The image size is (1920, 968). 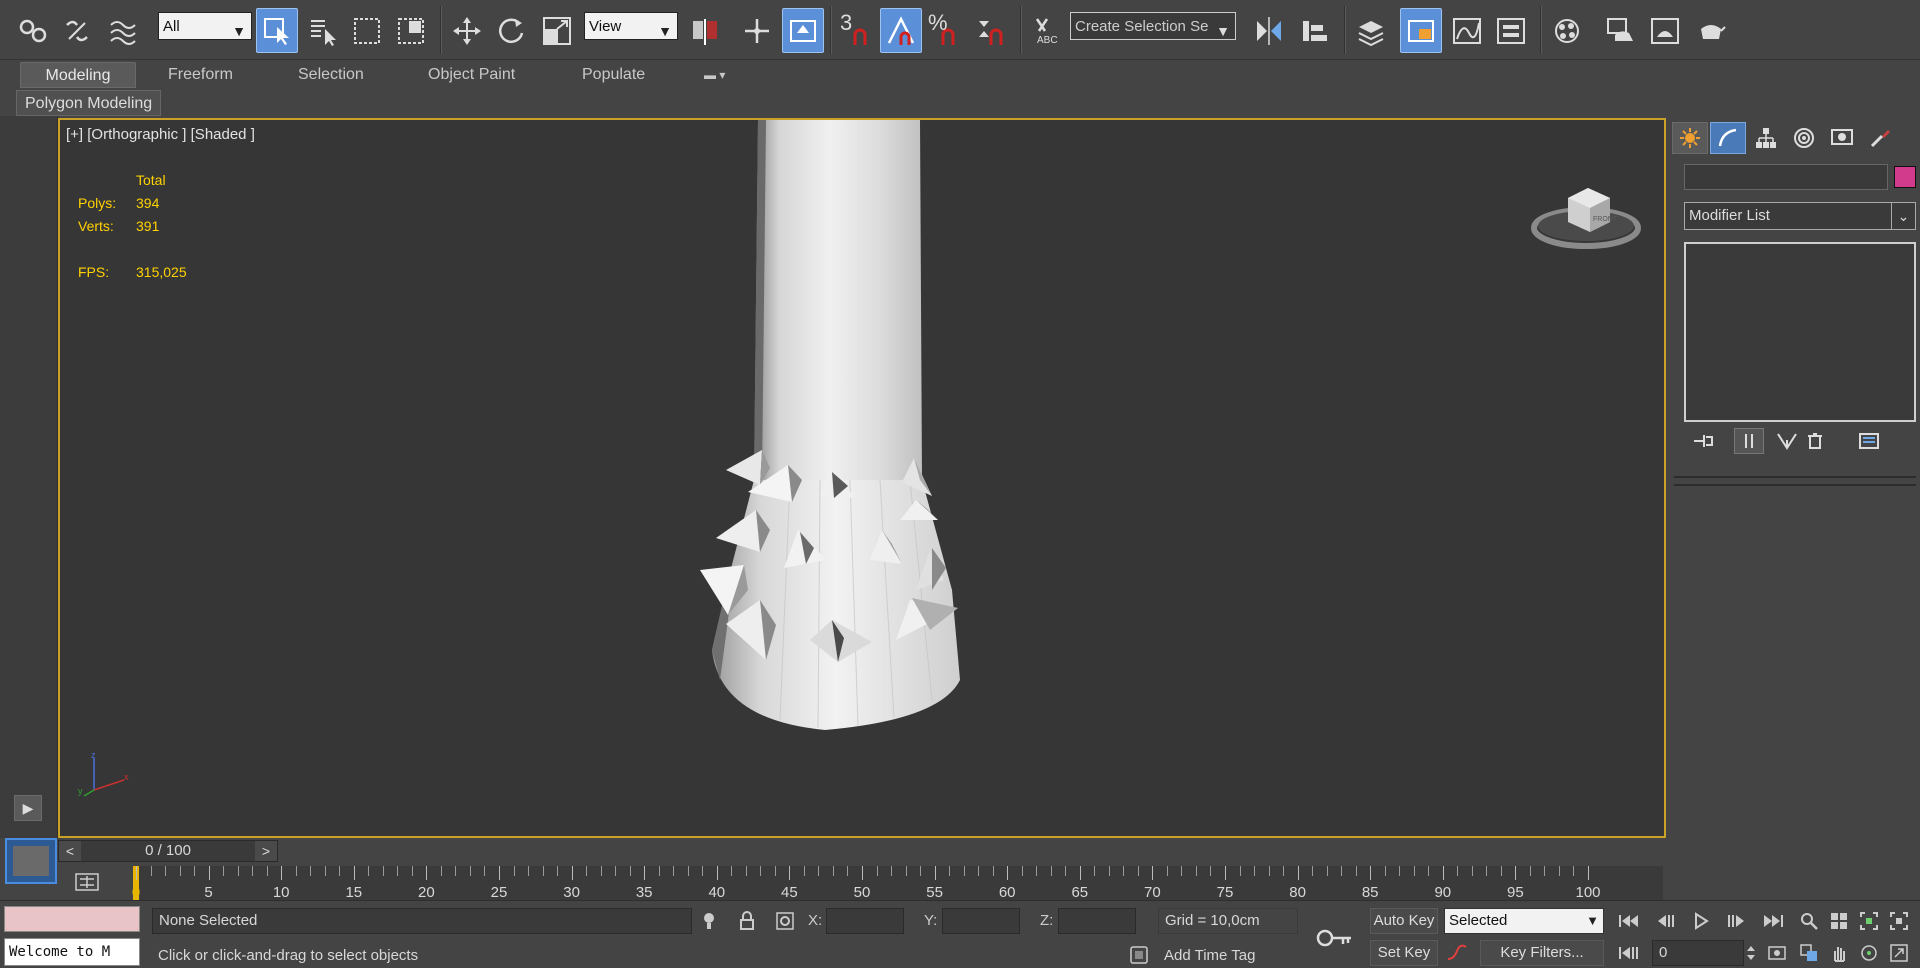 I want to click on viewport-label: [+] [Orthographic ] [Shaded ], so click(x=160, y=134).